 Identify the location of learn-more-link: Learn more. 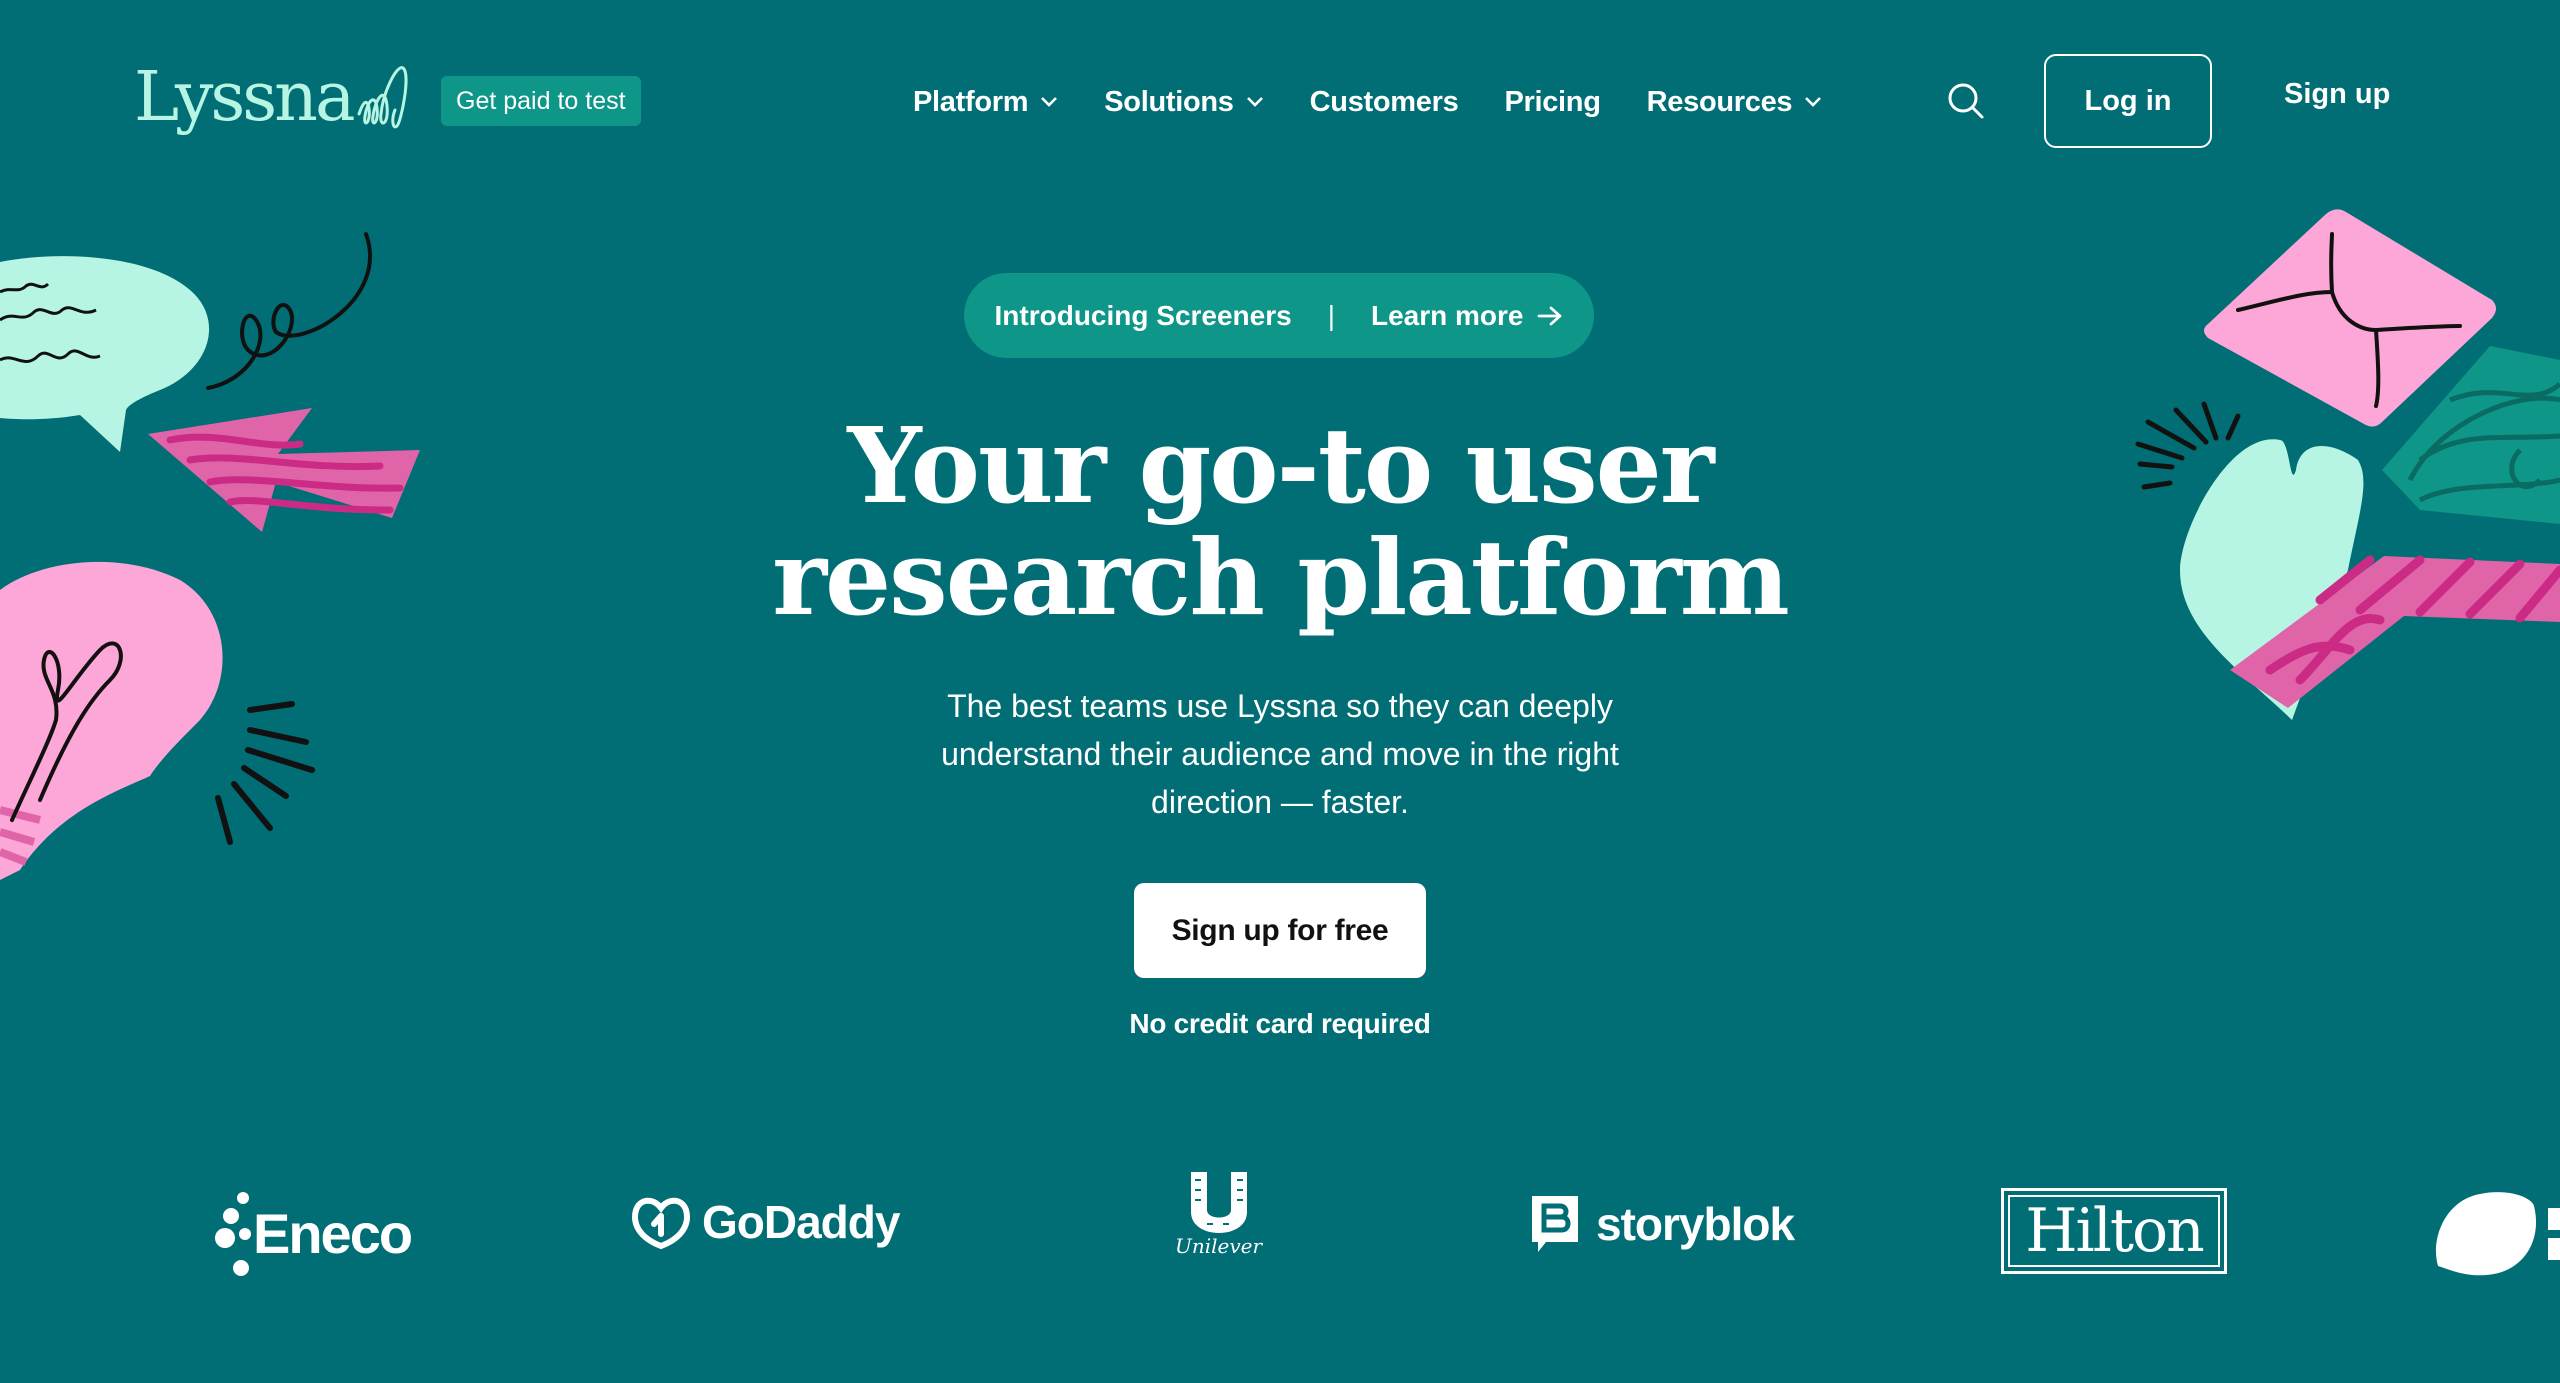
(1467, 316).